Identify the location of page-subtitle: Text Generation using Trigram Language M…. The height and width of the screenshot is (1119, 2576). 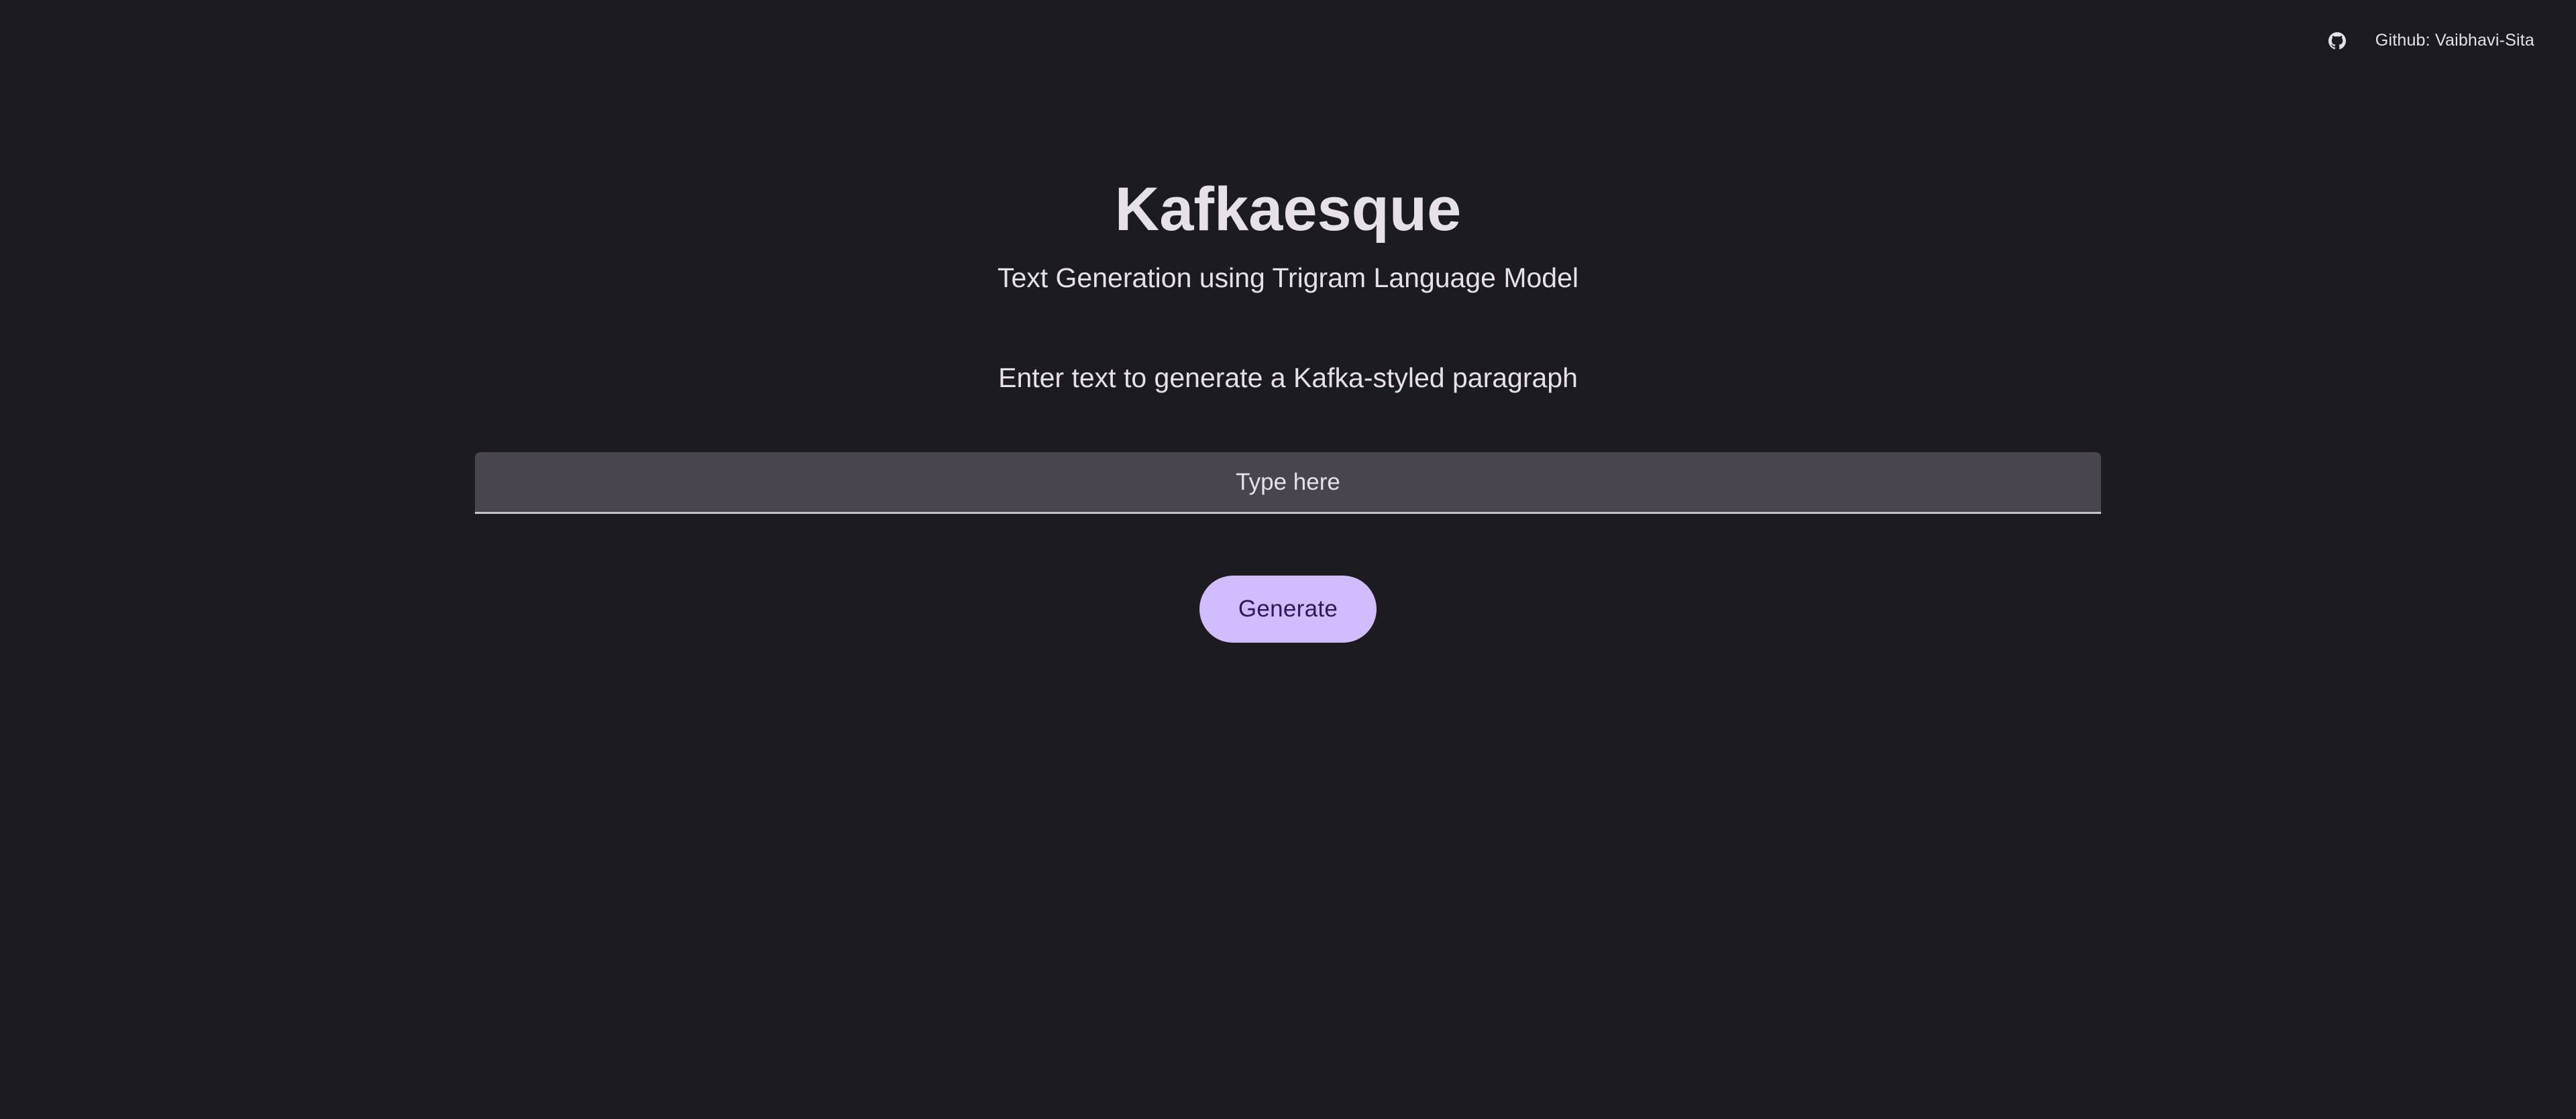
(1288, 278).